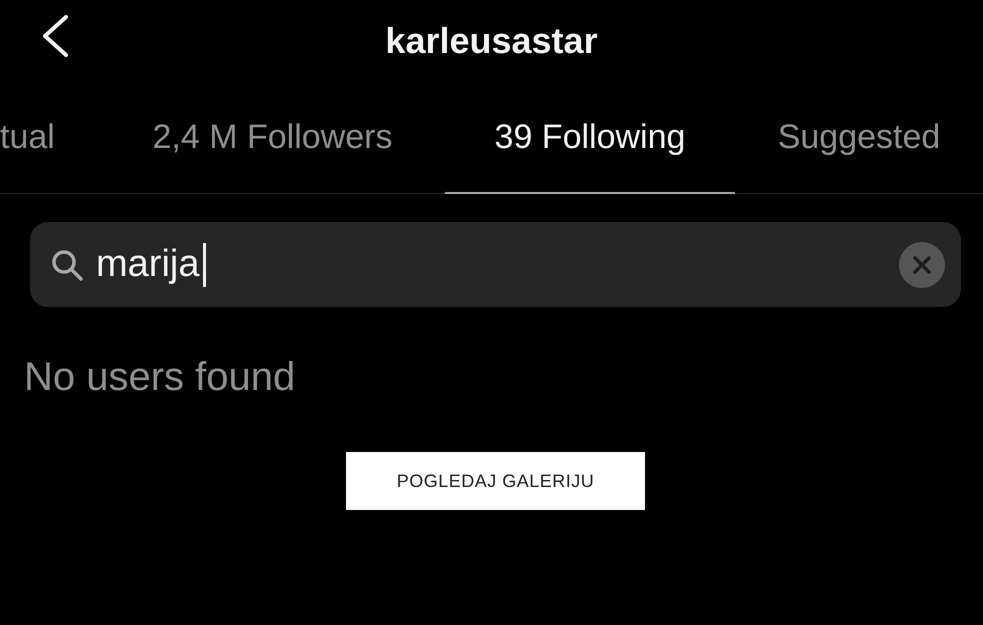  Describe the element at coordinates (590, 138) in the screenshot. I see `tab: 39 Following` at that location.